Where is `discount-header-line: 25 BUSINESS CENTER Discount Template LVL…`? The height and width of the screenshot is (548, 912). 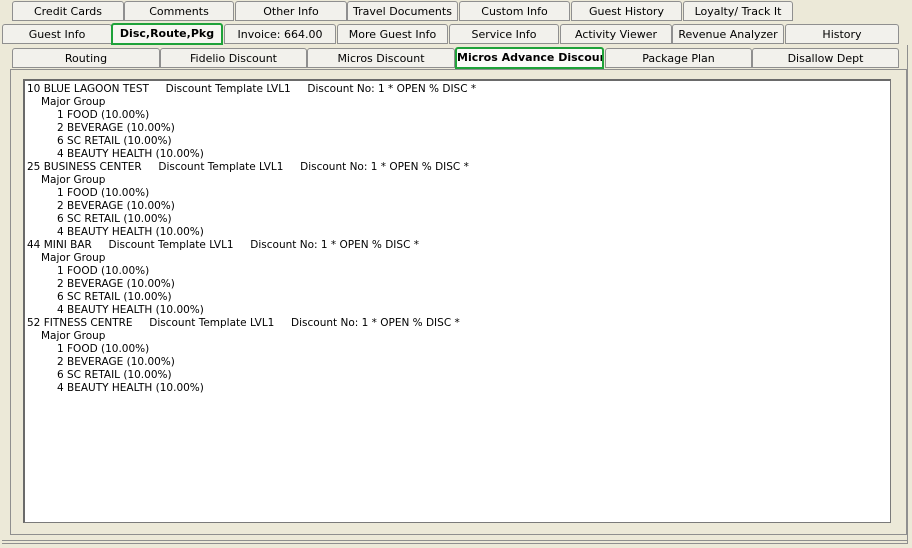
discount-header-line: 25 BUSINESS CENTER Discount Template LVL… is located at coordinates (248, 167).